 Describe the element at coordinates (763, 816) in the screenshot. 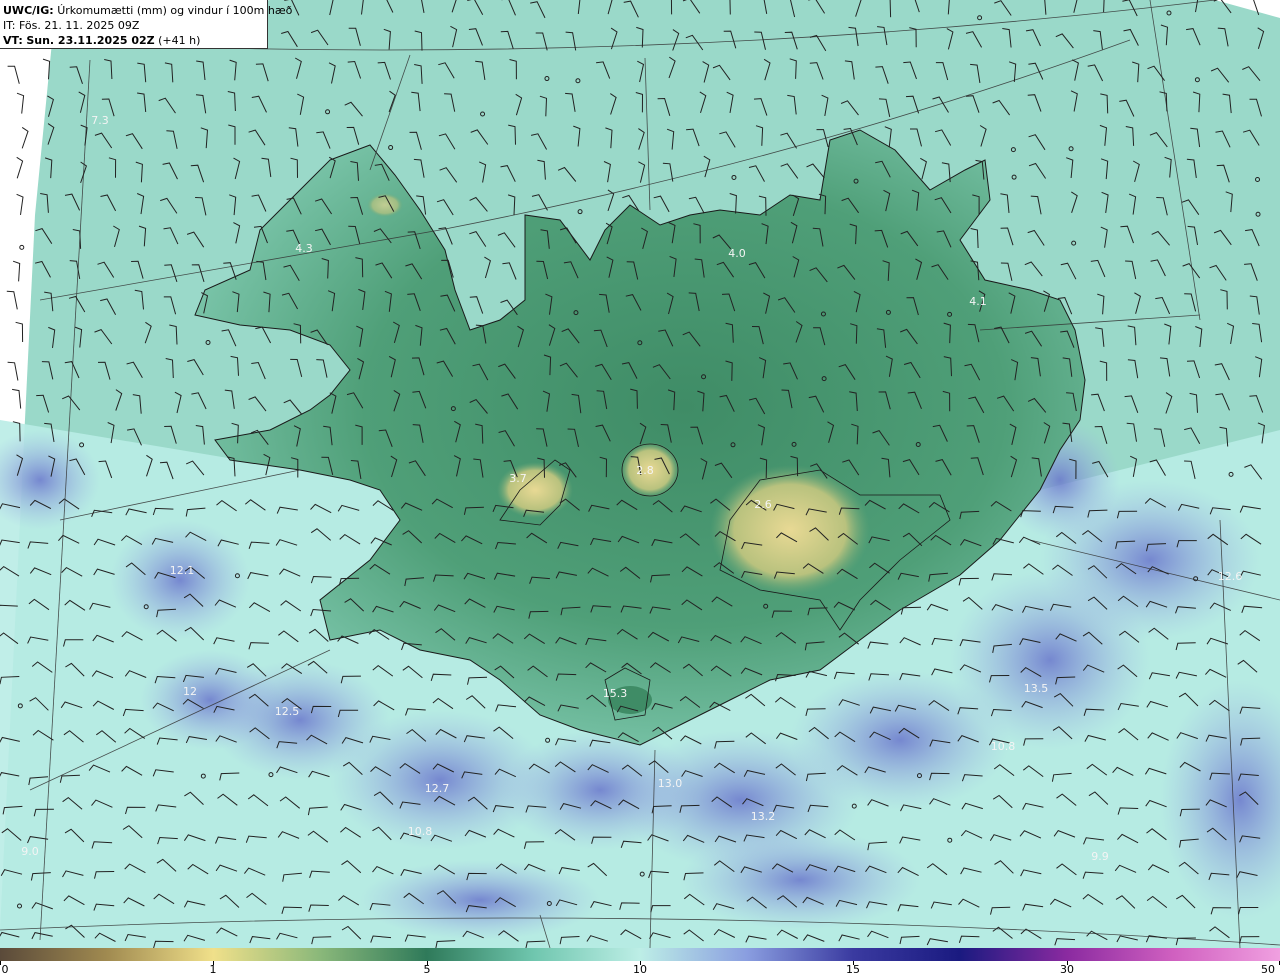

I see `precip-label: 13.2` at that location.